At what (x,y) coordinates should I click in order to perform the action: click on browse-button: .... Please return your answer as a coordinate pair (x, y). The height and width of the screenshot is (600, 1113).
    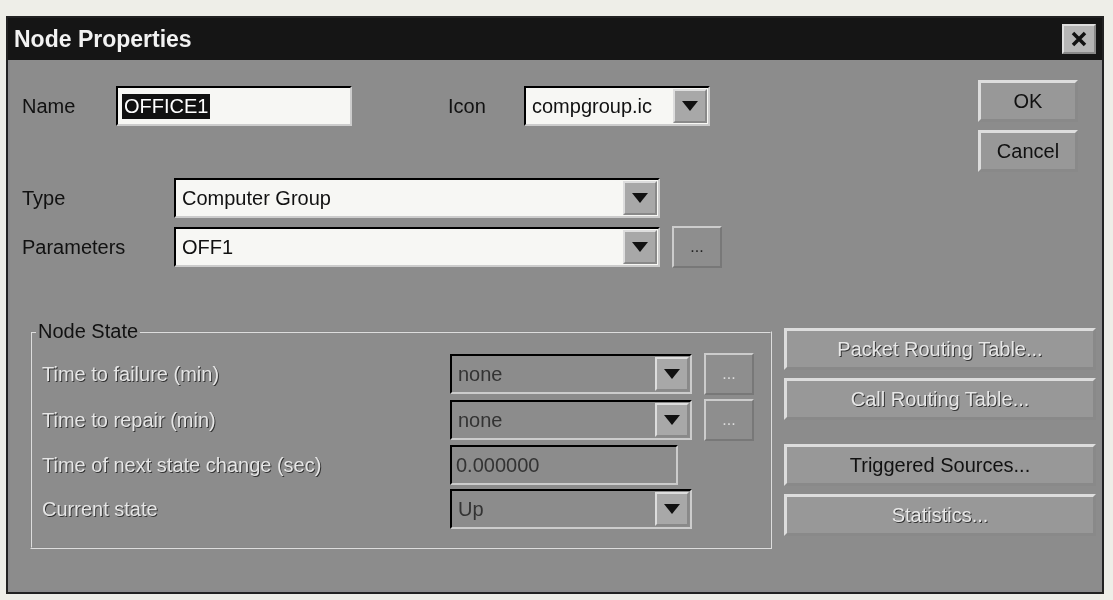
    Looking at the image, I should click on (697, 247).